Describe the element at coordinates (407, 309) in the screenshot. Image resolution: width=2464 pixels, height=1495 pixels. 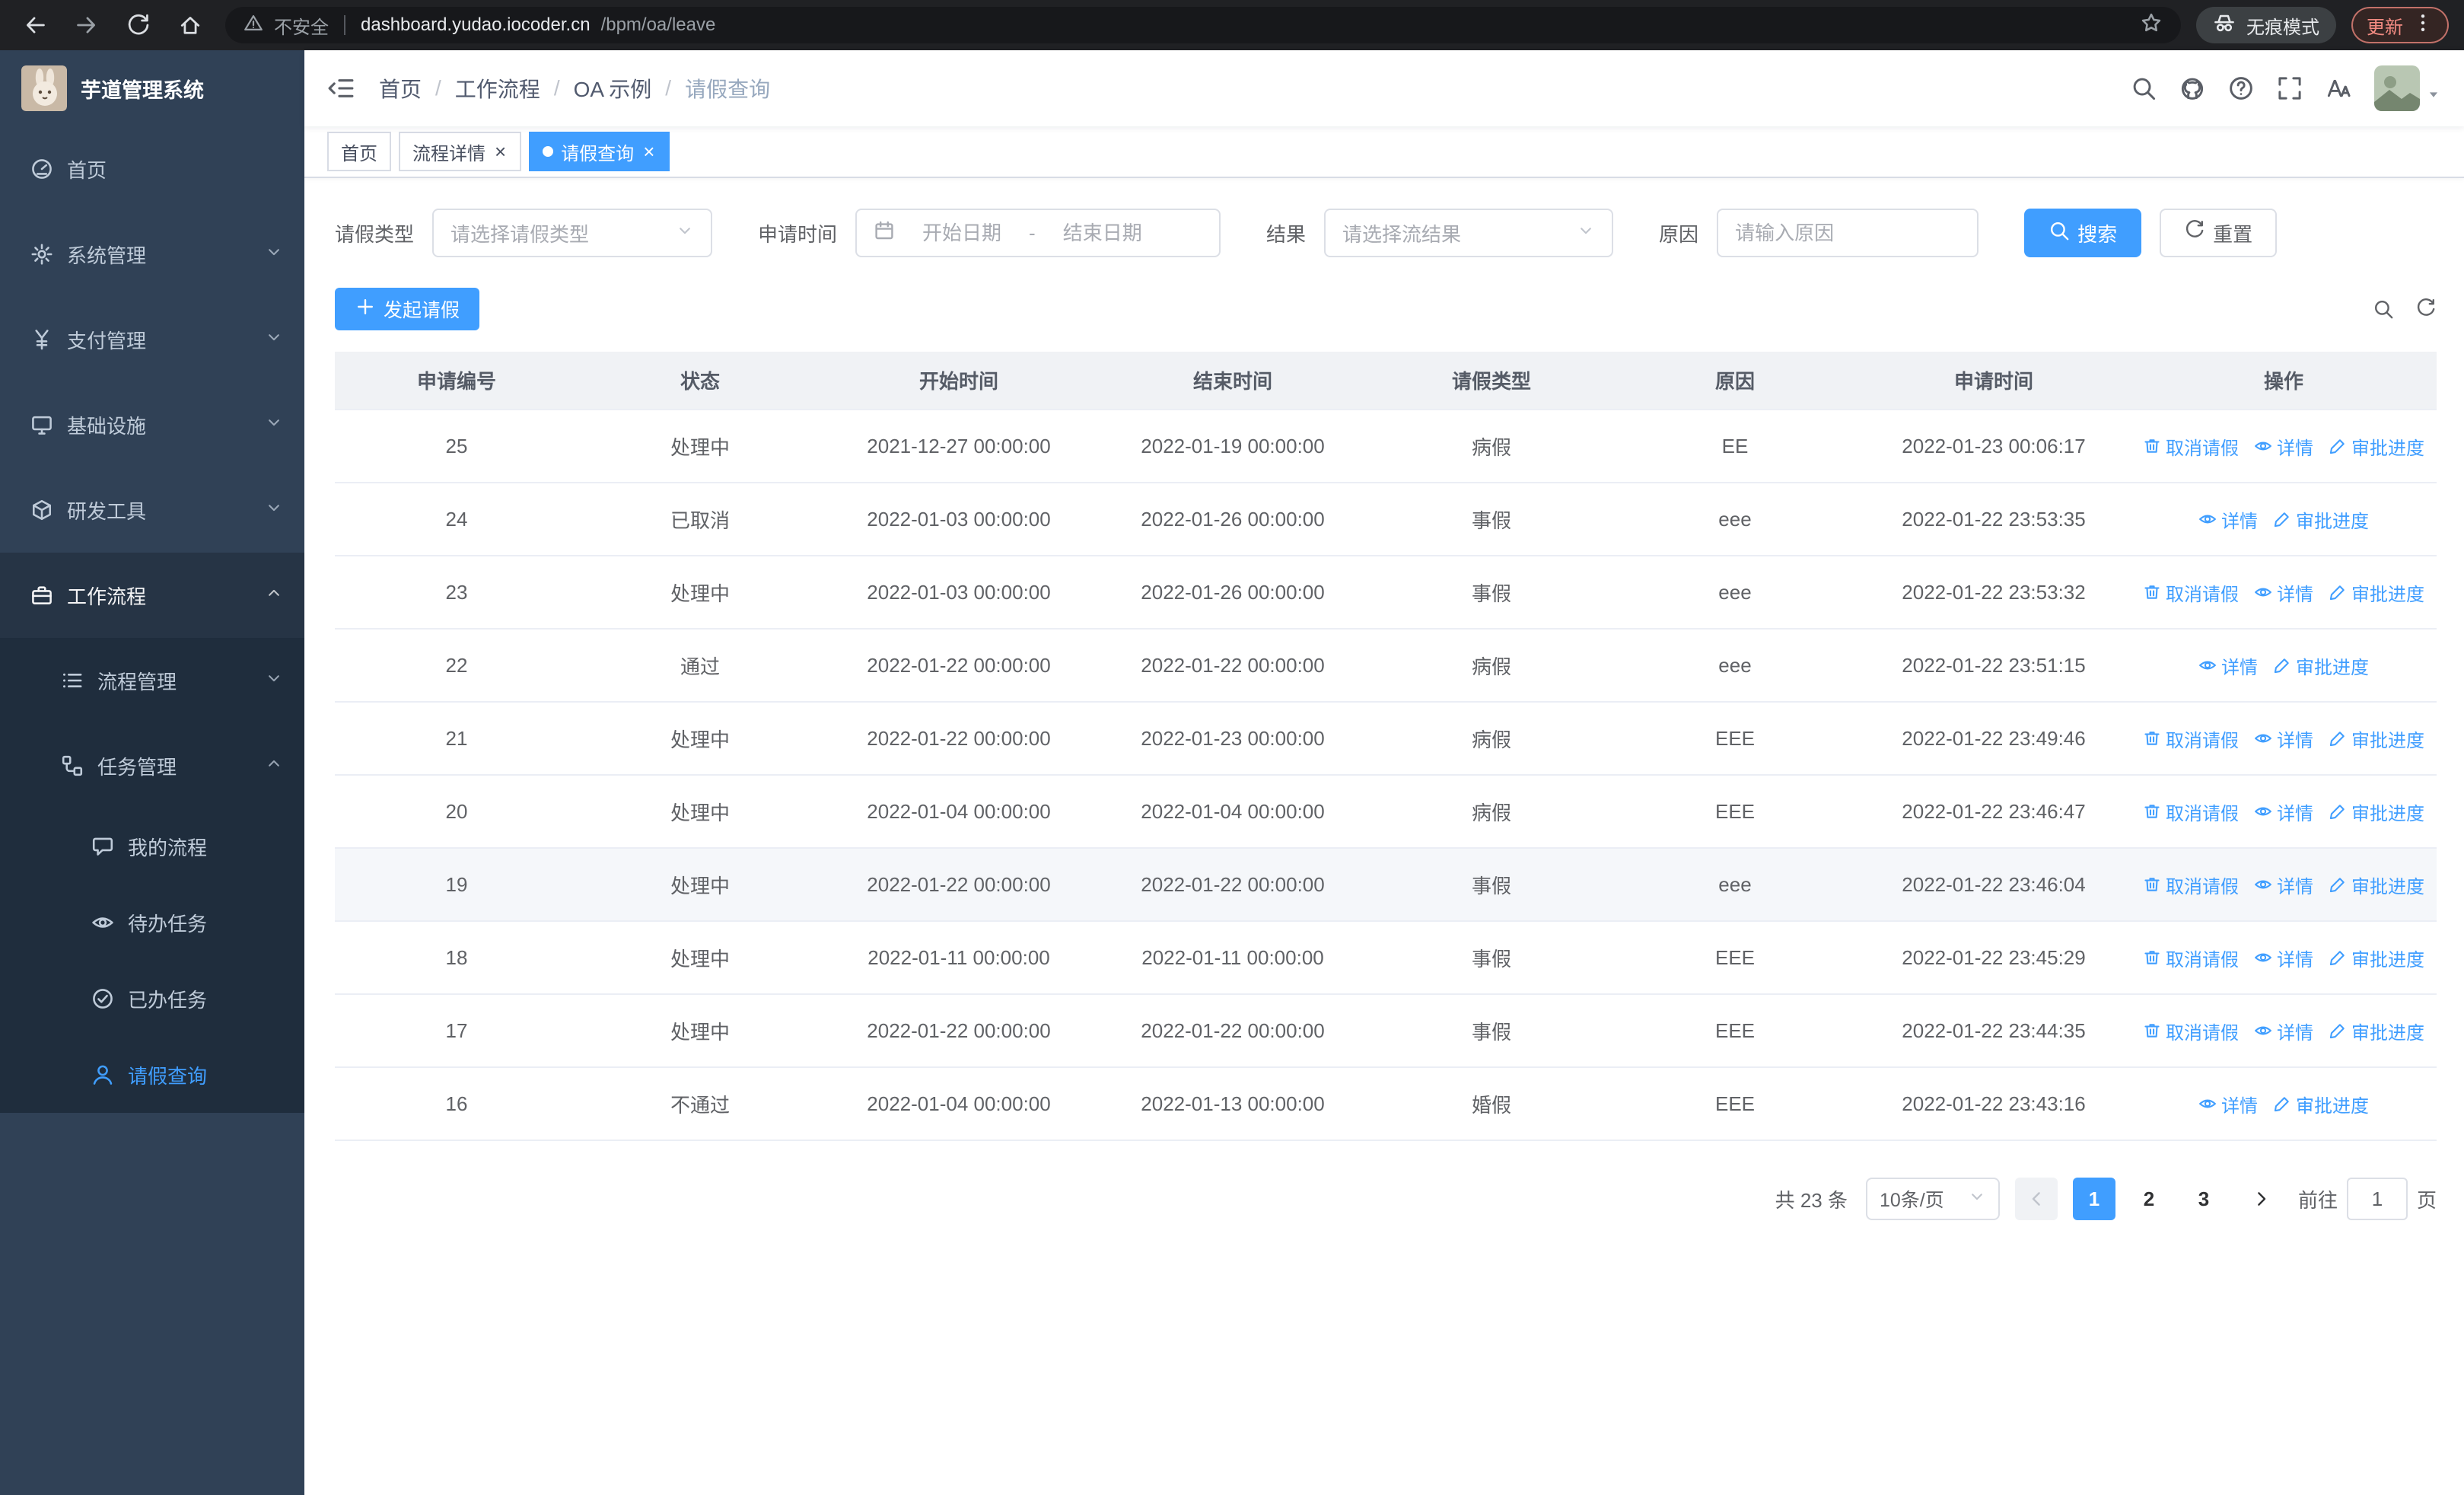
I see `create-leave-button: 发起请假` at that location.